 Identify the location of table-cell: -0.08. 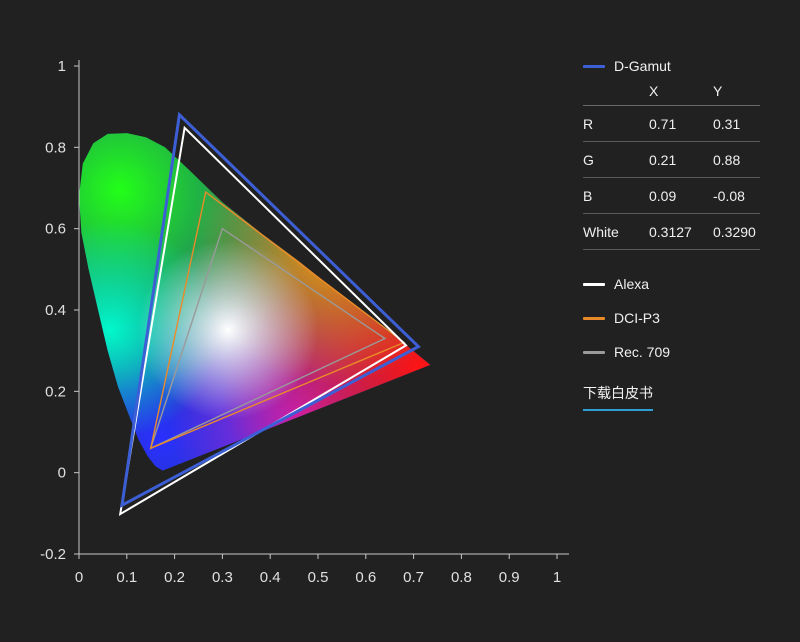
(736, 195).